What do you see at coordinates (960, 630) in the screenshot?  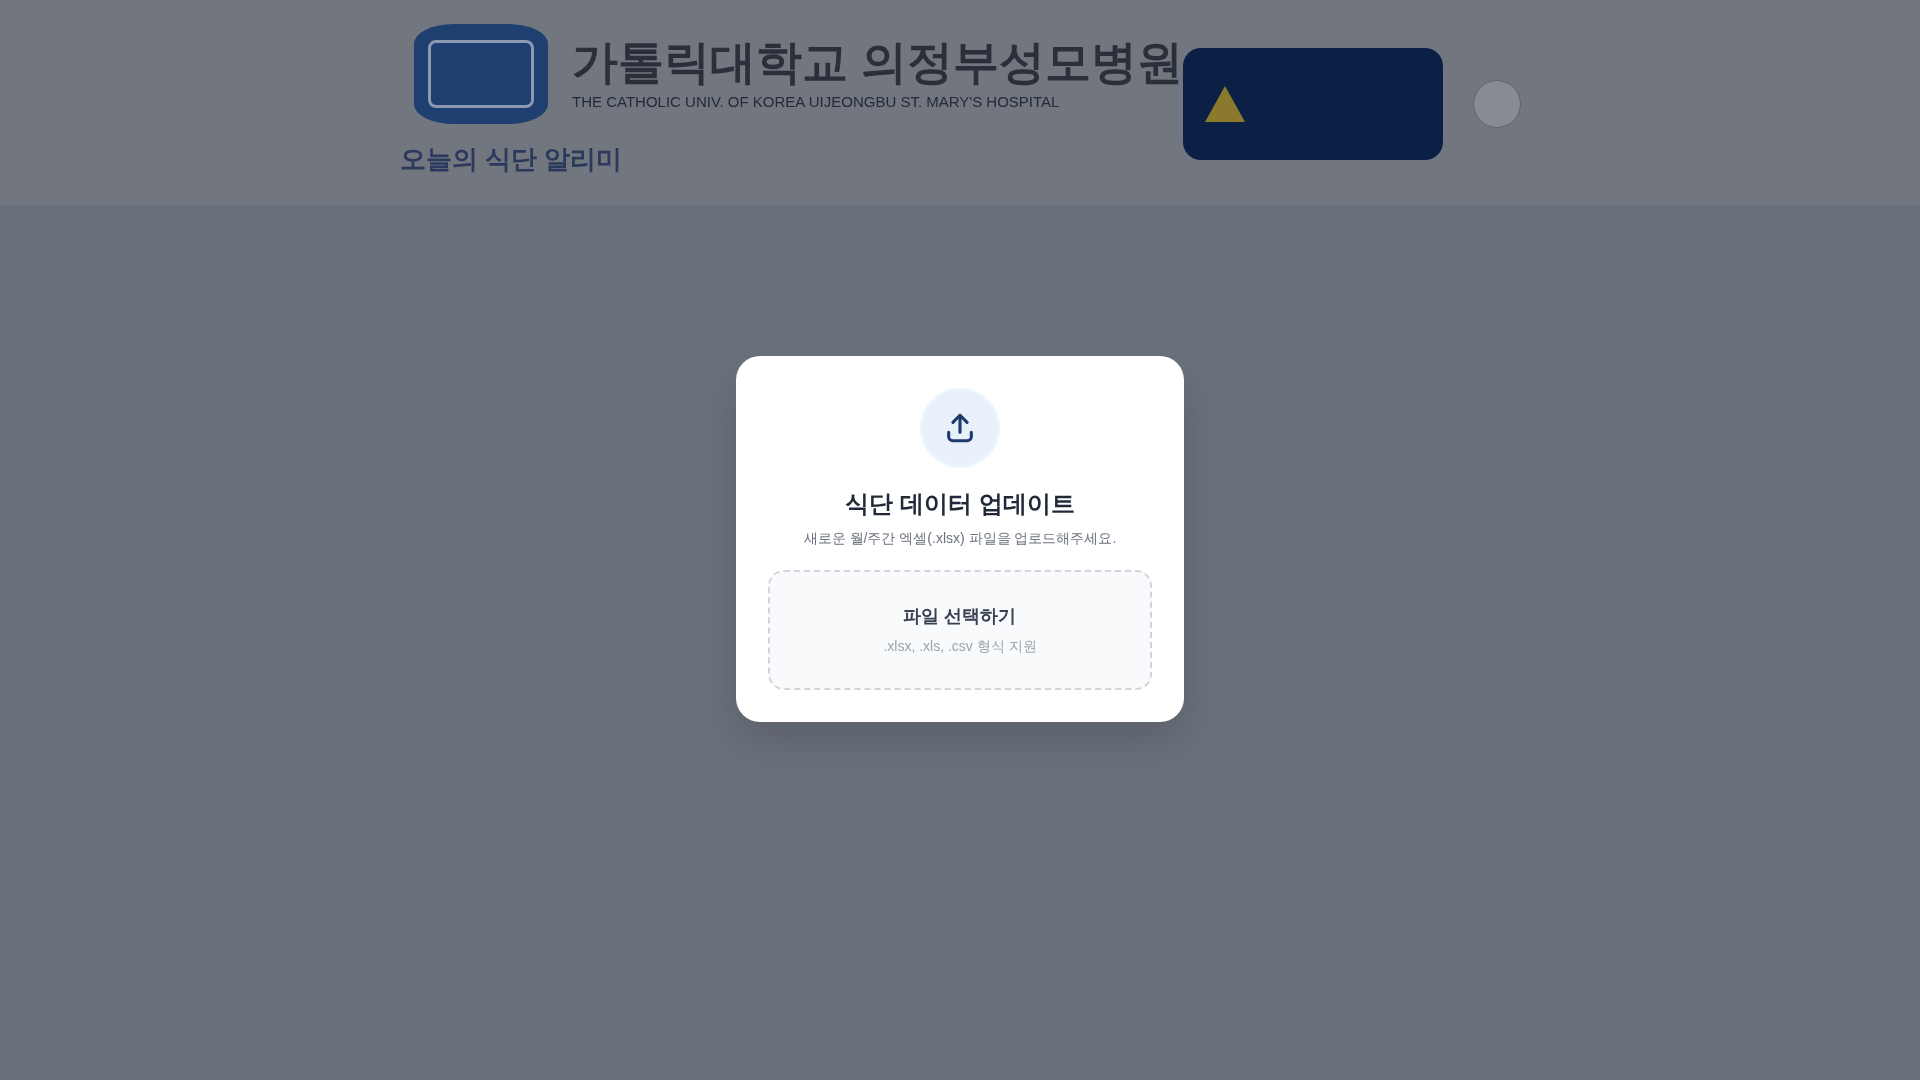 I see `file-dropzone: 파일 선택하기 .xlsx, .xls, .csv 형식 지원` at bounding box center [960, 630].